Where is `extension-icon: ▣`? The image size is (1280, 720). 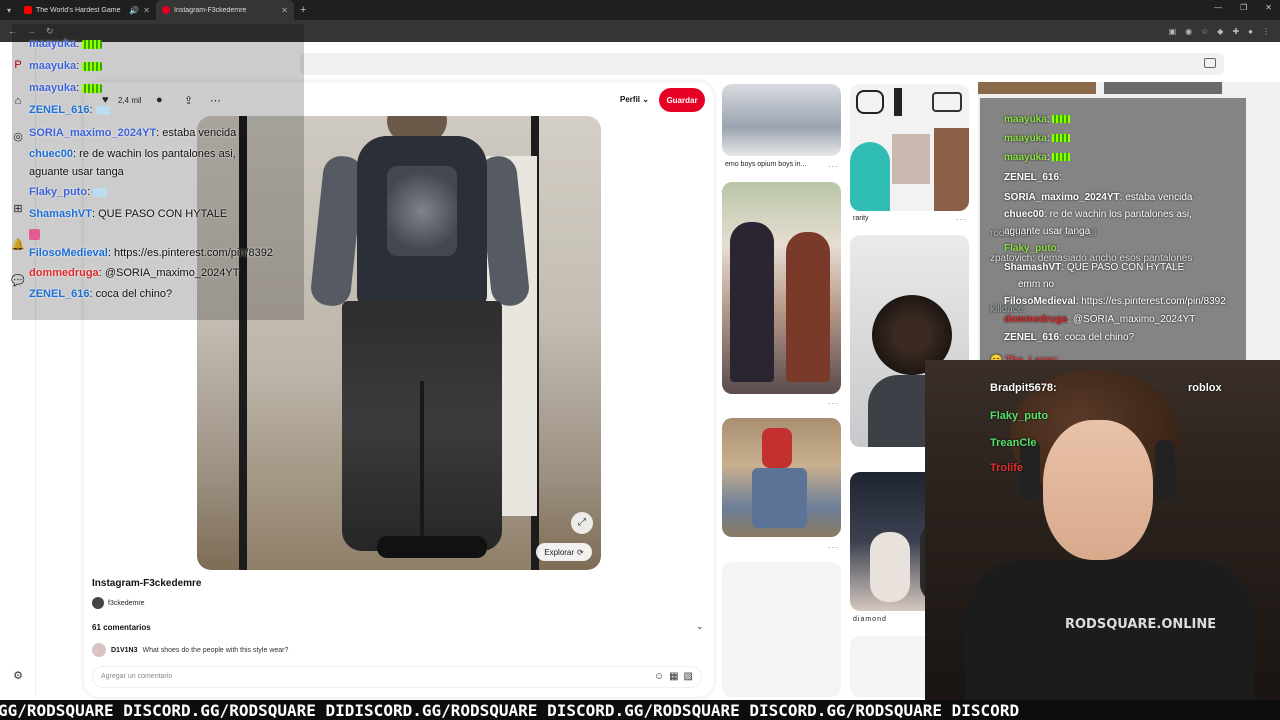
extension-icon: ▣ is located at coordinates (1173, 31).